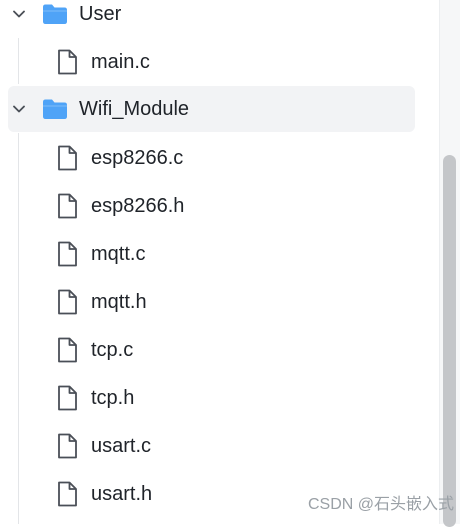 Image resolution: width=466 pixels, height=527 pixels. Describe the element at coordinates (121, 446) in the screenshot. I see `file-label: usart.c` at that location.